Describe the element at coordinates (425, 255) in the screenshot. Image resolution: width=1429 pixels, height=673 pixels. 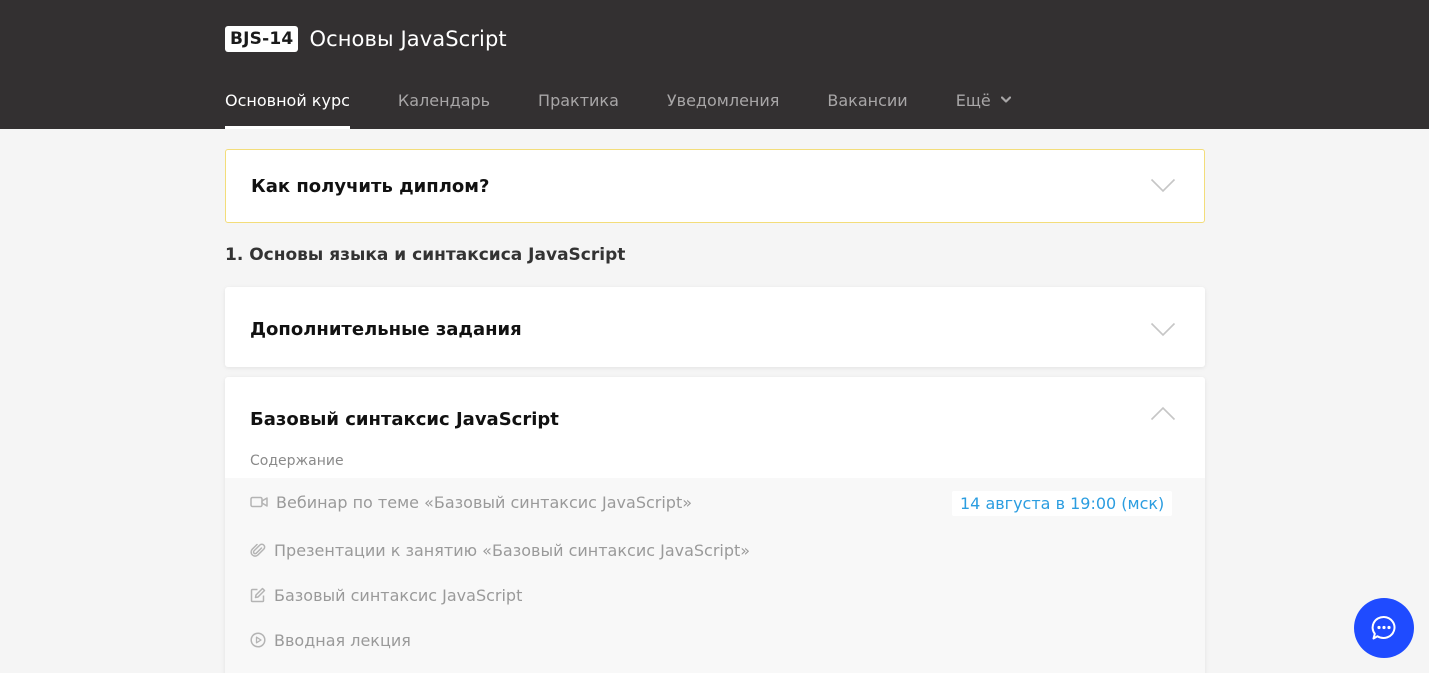
I see `section-heading: 1. Основы языка и синтаксиса JavaScript` at that location.